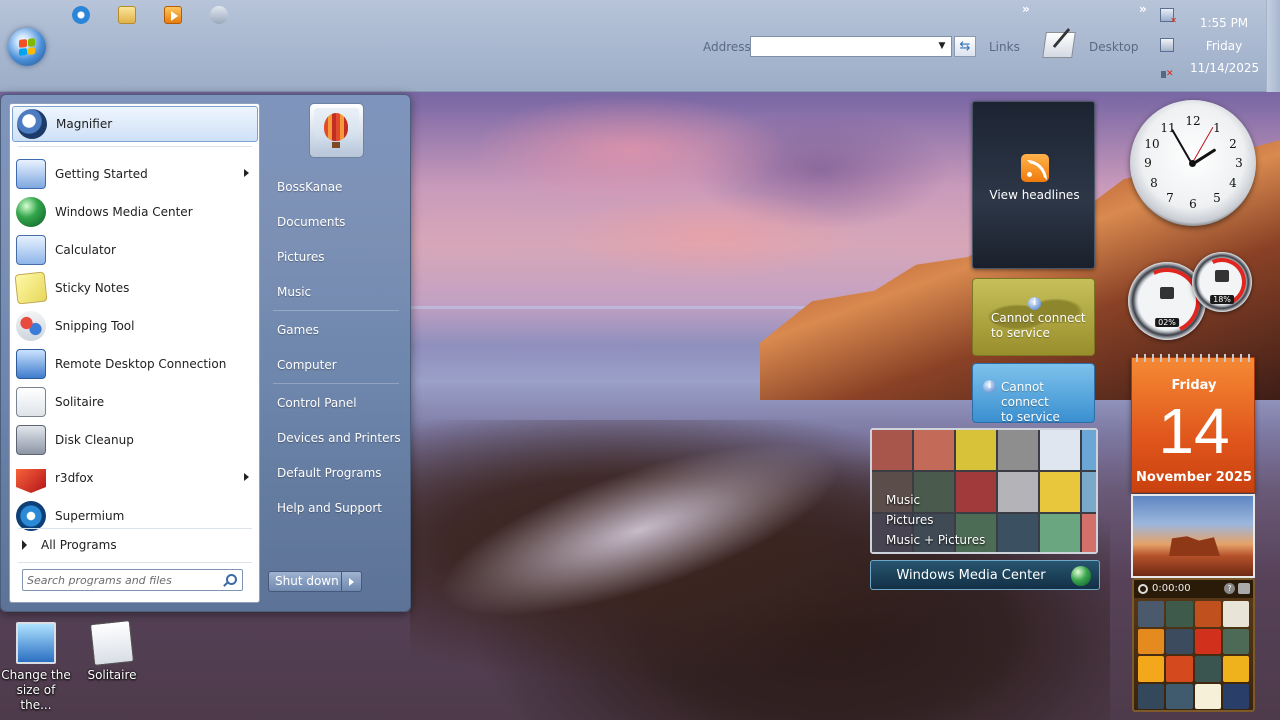 This screenshot has width=1280, height=720. Describe the element at coordinates (710, 307) in the screenshot. I see `wallpaper-horizon` at that location.